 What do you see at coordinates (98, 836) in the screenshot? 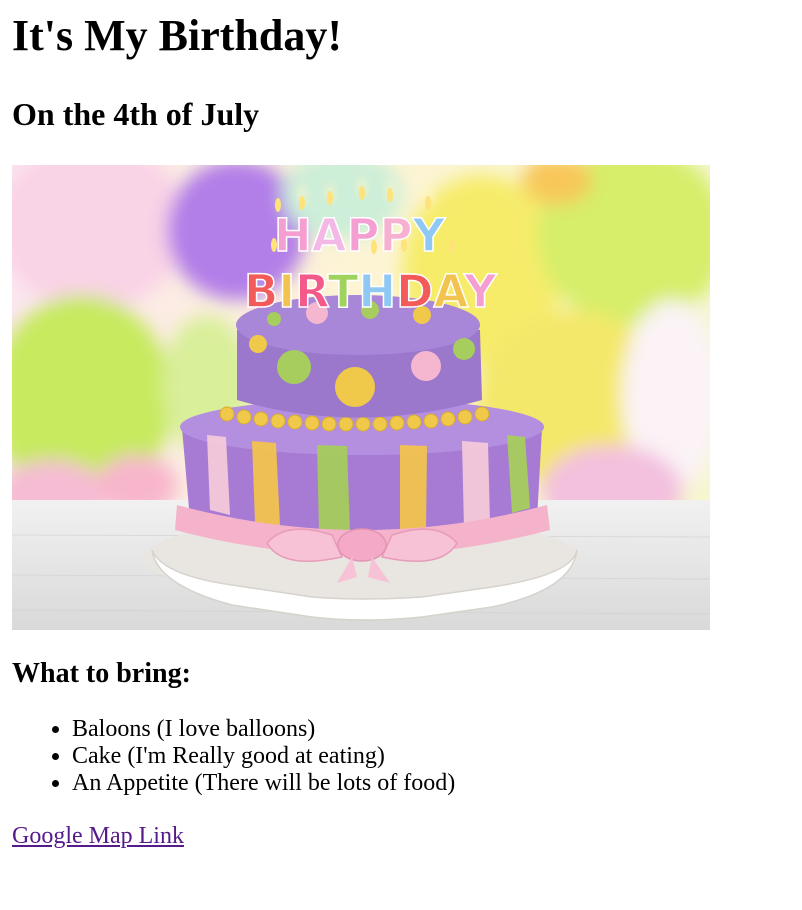
I see `google-map-link: Google Map Link` at bounding box center [98, 836].